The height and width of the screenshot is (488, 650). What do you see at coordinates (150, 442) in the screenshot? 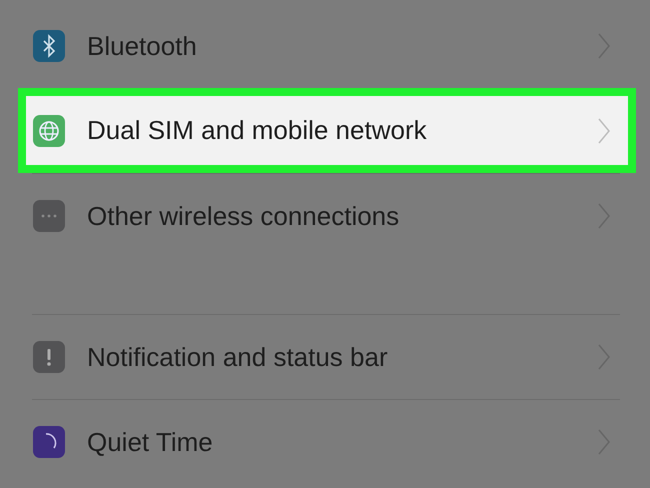
I see `item-label: Quiet Time` at bounding box center [150, 442].